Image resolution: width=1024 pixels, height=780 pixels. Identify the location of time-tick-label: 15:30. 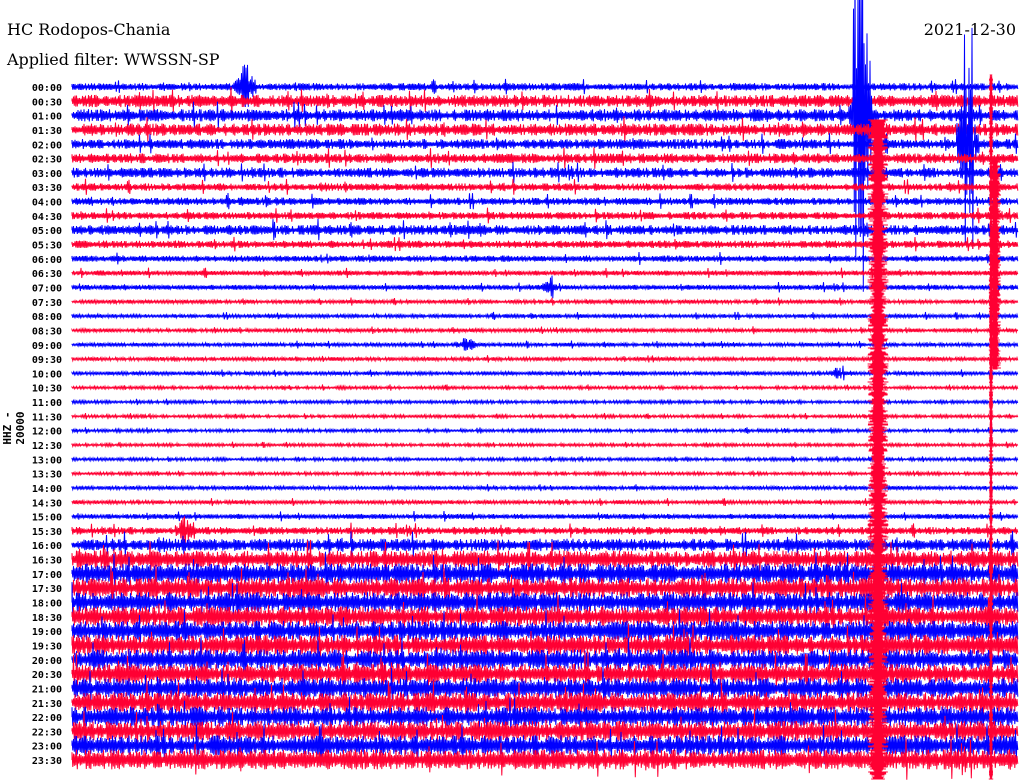
(47, 532).